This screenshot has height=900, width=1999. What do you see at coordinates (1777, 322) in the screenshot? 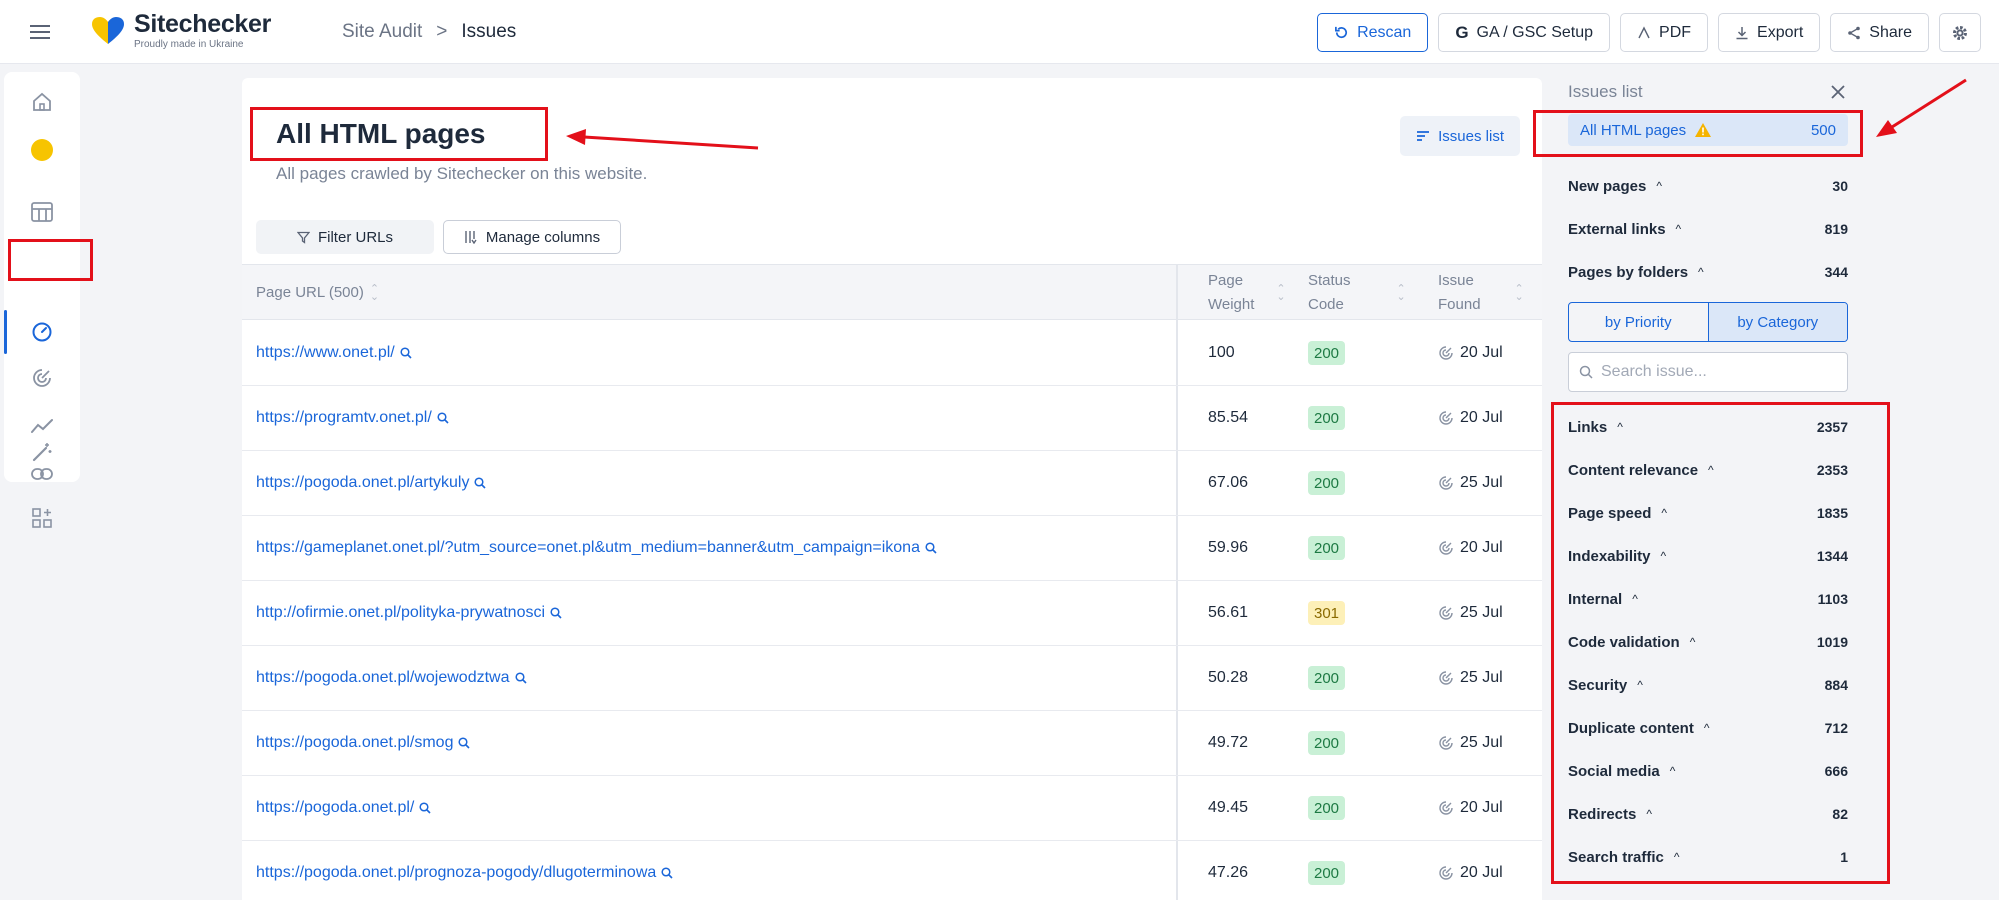
I see `tab-by-category: by Category` at bounding box center [1777, 322].